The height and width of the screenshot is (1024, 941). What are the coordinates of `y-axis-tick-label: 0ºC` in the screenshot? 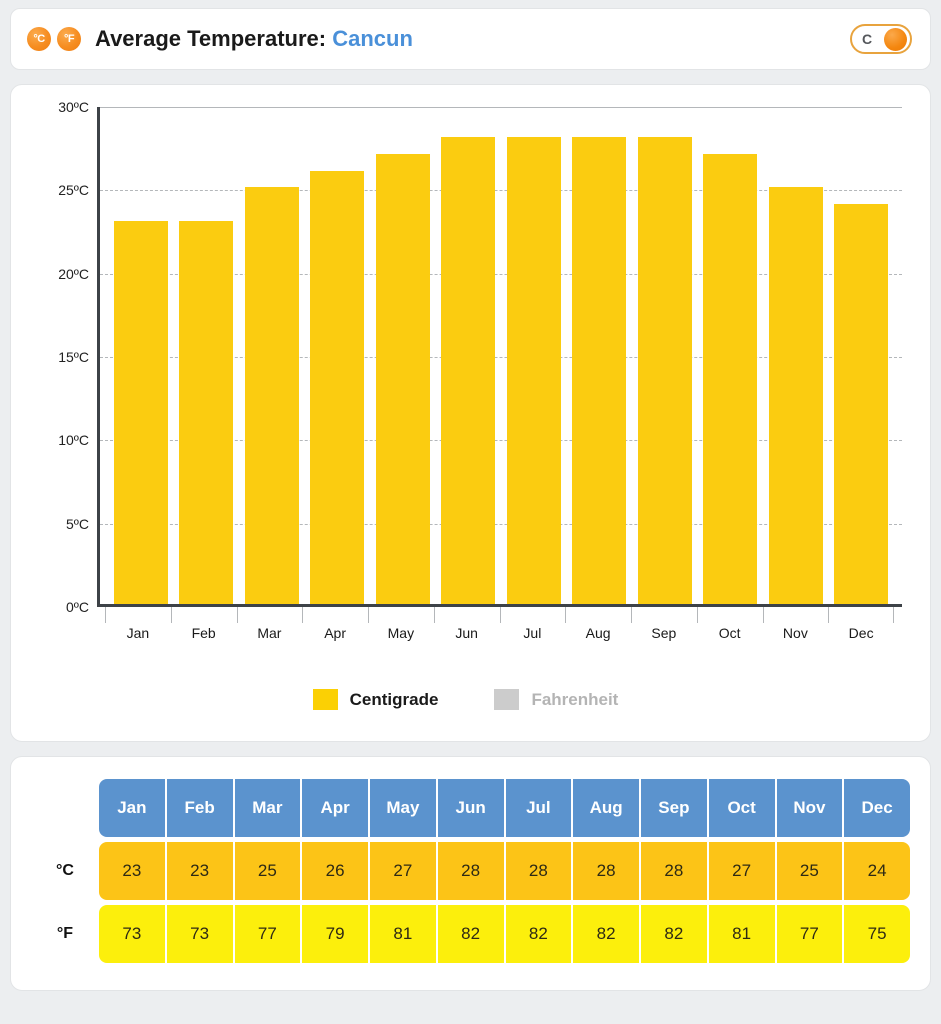 It's located at (77, 607).